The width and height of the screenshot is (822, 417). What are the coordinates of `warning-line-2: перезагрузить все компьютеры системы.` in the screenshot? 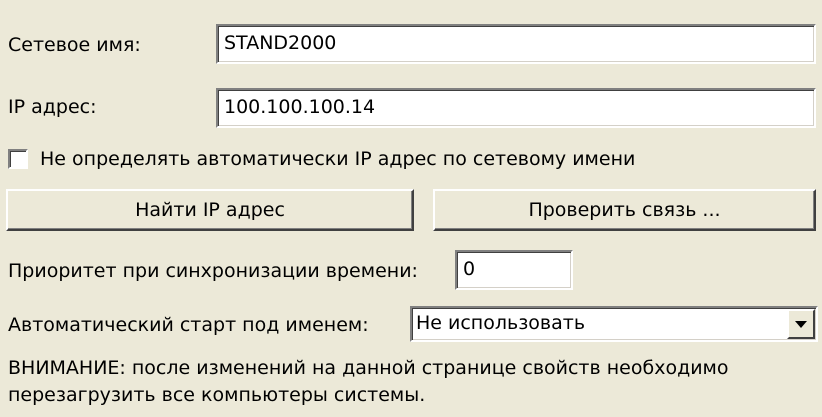 It's located at (217, 395).